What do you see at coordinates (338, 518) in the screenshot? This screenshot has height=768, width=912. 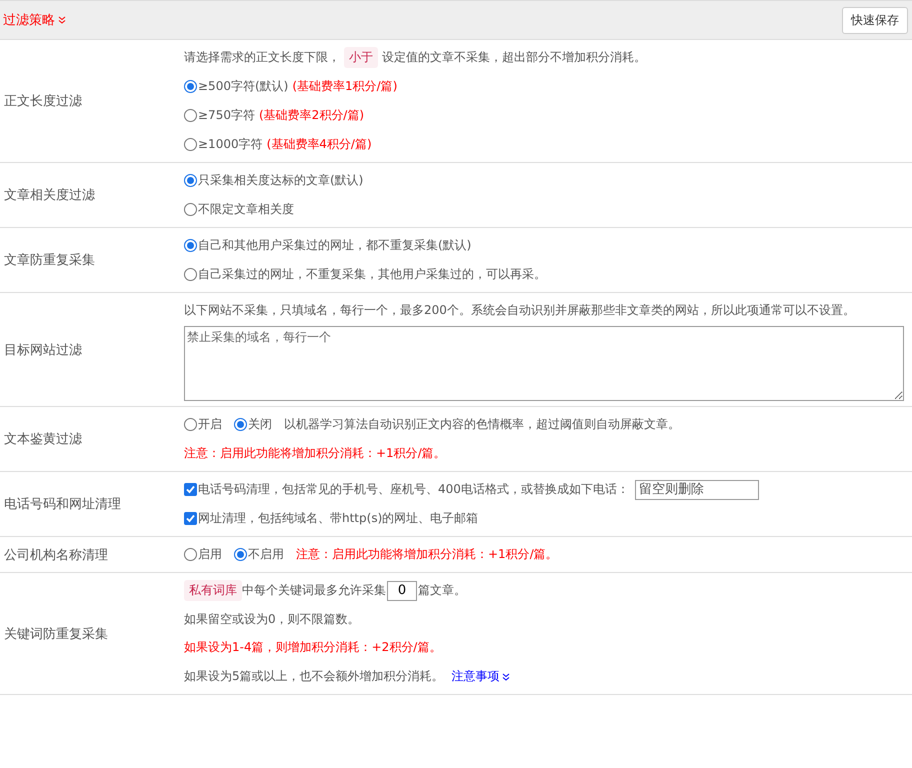 I see `option-label: 网址清理，包括纯域名、带http(s)的网址、电子邮箱` at bounding box center [338, 518].